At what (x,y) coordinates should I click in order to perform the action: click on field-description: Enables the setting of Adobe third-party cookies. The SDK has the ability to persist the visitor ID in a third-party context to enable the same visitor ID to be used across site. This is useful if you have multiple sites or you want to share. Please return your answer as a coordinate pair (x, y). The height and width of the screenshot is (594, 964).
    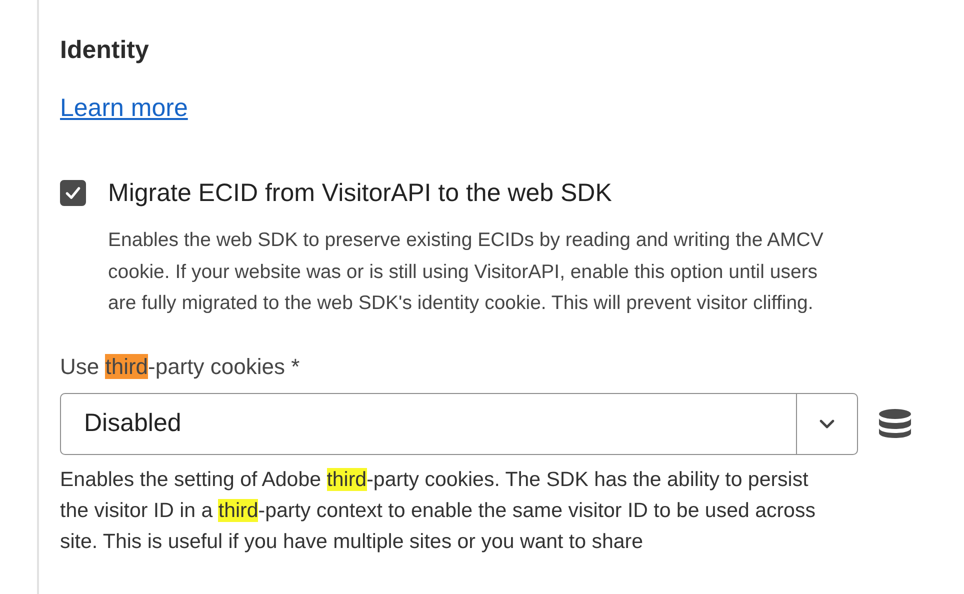
    Looking at the image, I should click on (438, 510).